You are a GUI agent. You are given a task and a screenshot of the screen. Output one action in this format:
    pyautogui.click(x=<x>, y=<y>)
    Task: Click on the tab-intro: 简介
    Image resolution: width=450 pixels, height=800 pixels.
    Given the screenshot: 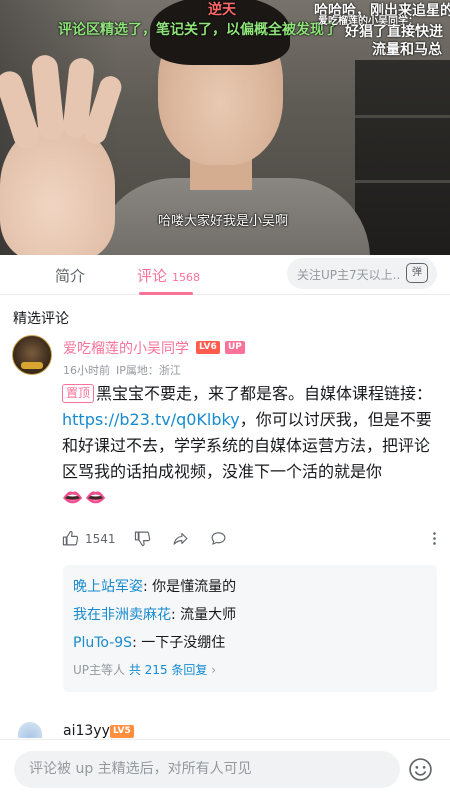 What is the action you would take?
    pyautogui.click(x=70, y=275)
    